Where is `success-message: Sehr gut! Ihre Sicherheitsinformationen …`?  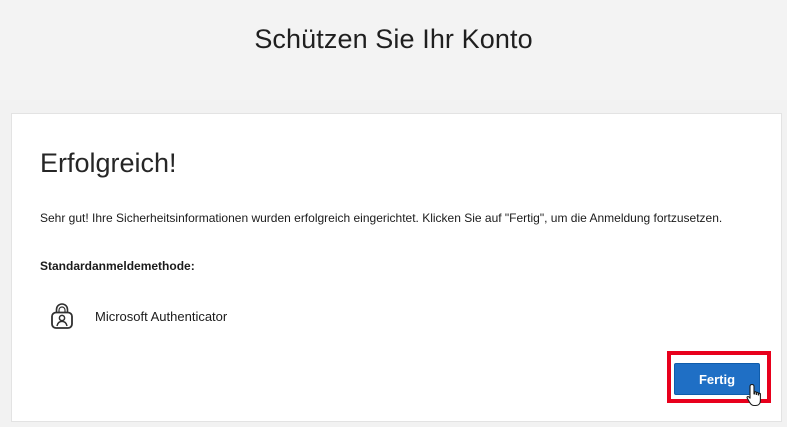
success-message: Sehr gut! Ihre Sicherheitsinformationen … is located at coordinates (381, 218).